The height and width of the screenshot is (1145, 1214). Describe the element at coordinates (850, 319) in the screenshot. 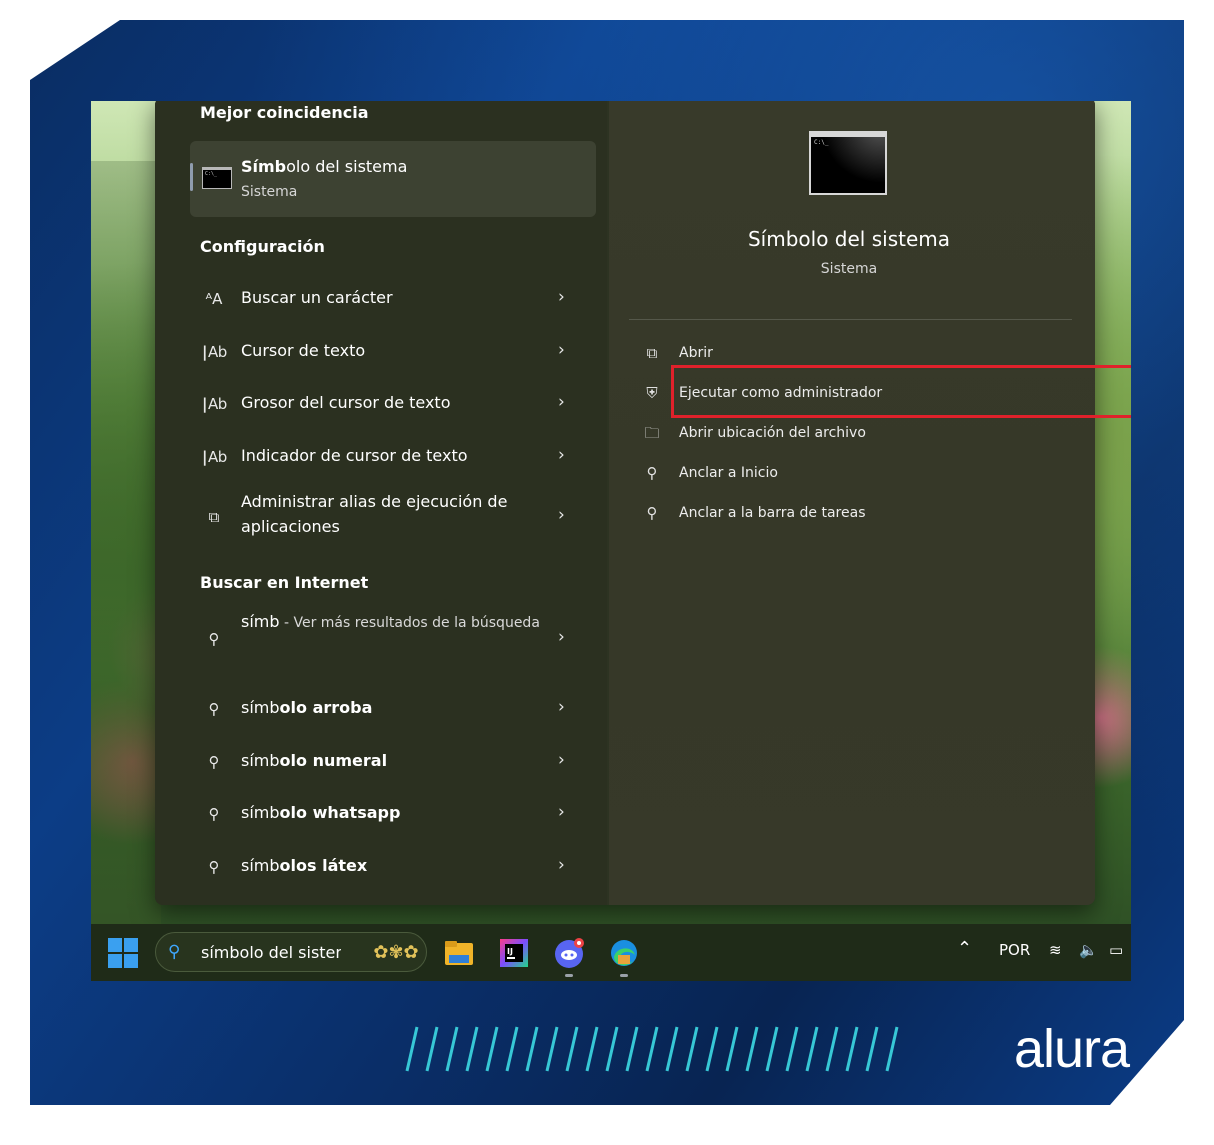

I see `divider` at that location.